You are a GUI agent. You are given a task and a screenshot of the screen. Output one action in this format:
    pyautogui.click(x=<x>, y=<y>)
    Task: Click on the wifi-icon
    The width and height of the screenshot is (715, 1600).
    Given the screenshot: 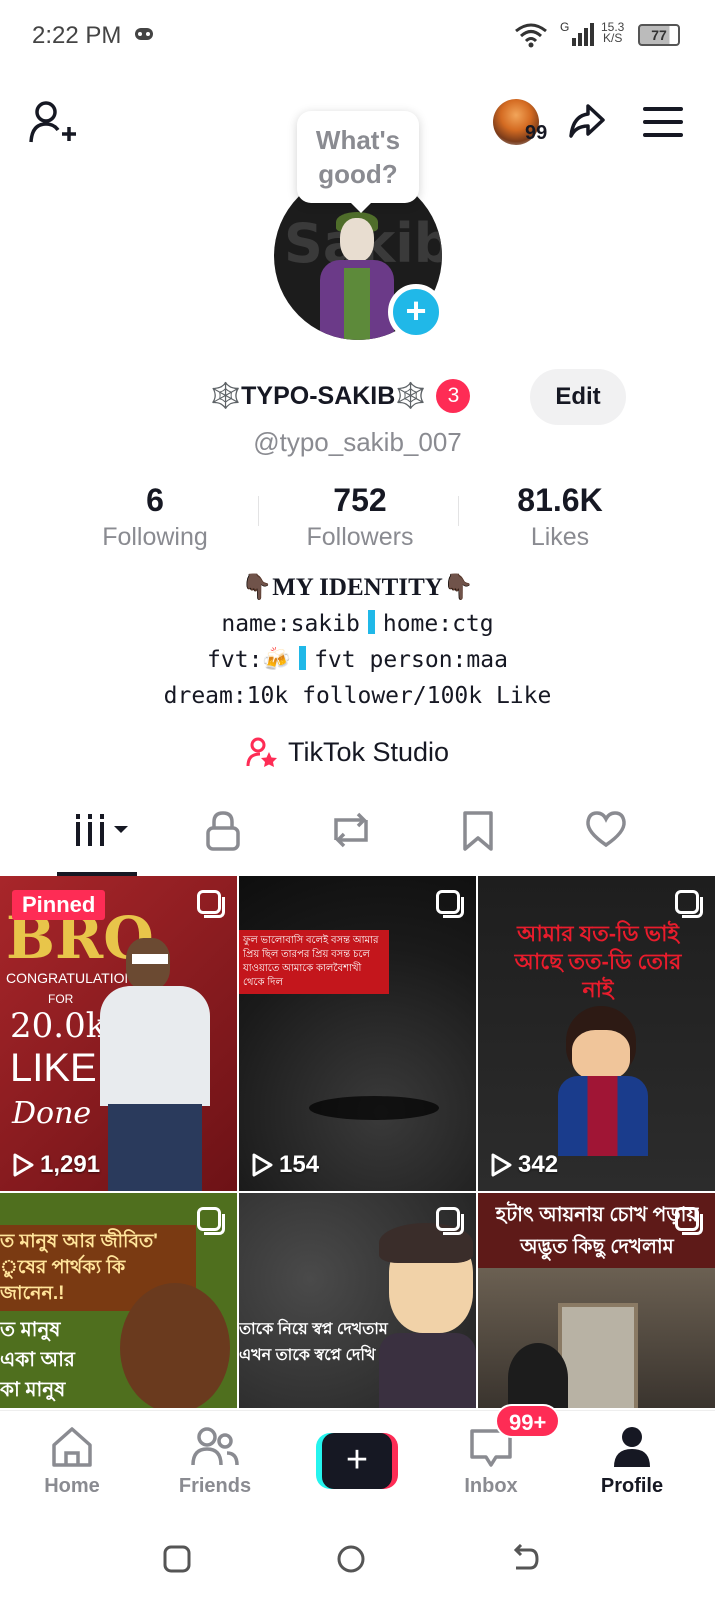 What is the action you would take?
    pyautogui.click(x=531, y=35)
    